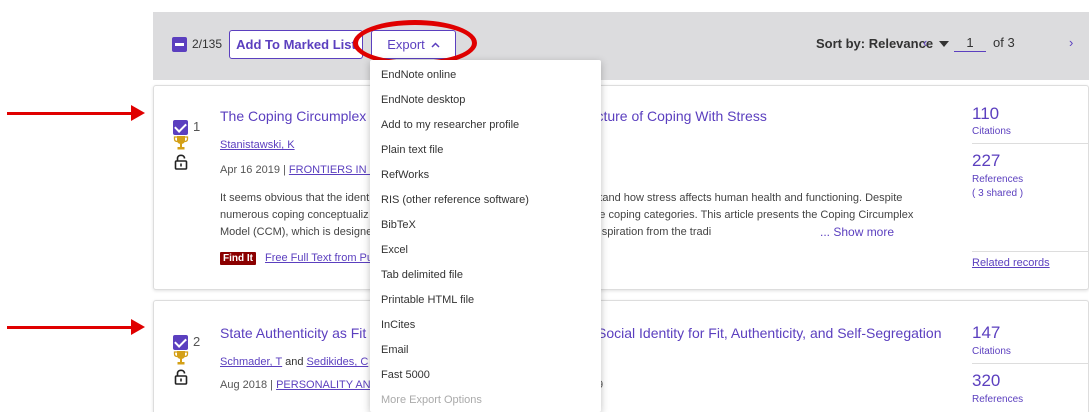 This screenshot has width=1089, height=412. I want to click on export-ris: RIS (other reference software), so click(455, 200).